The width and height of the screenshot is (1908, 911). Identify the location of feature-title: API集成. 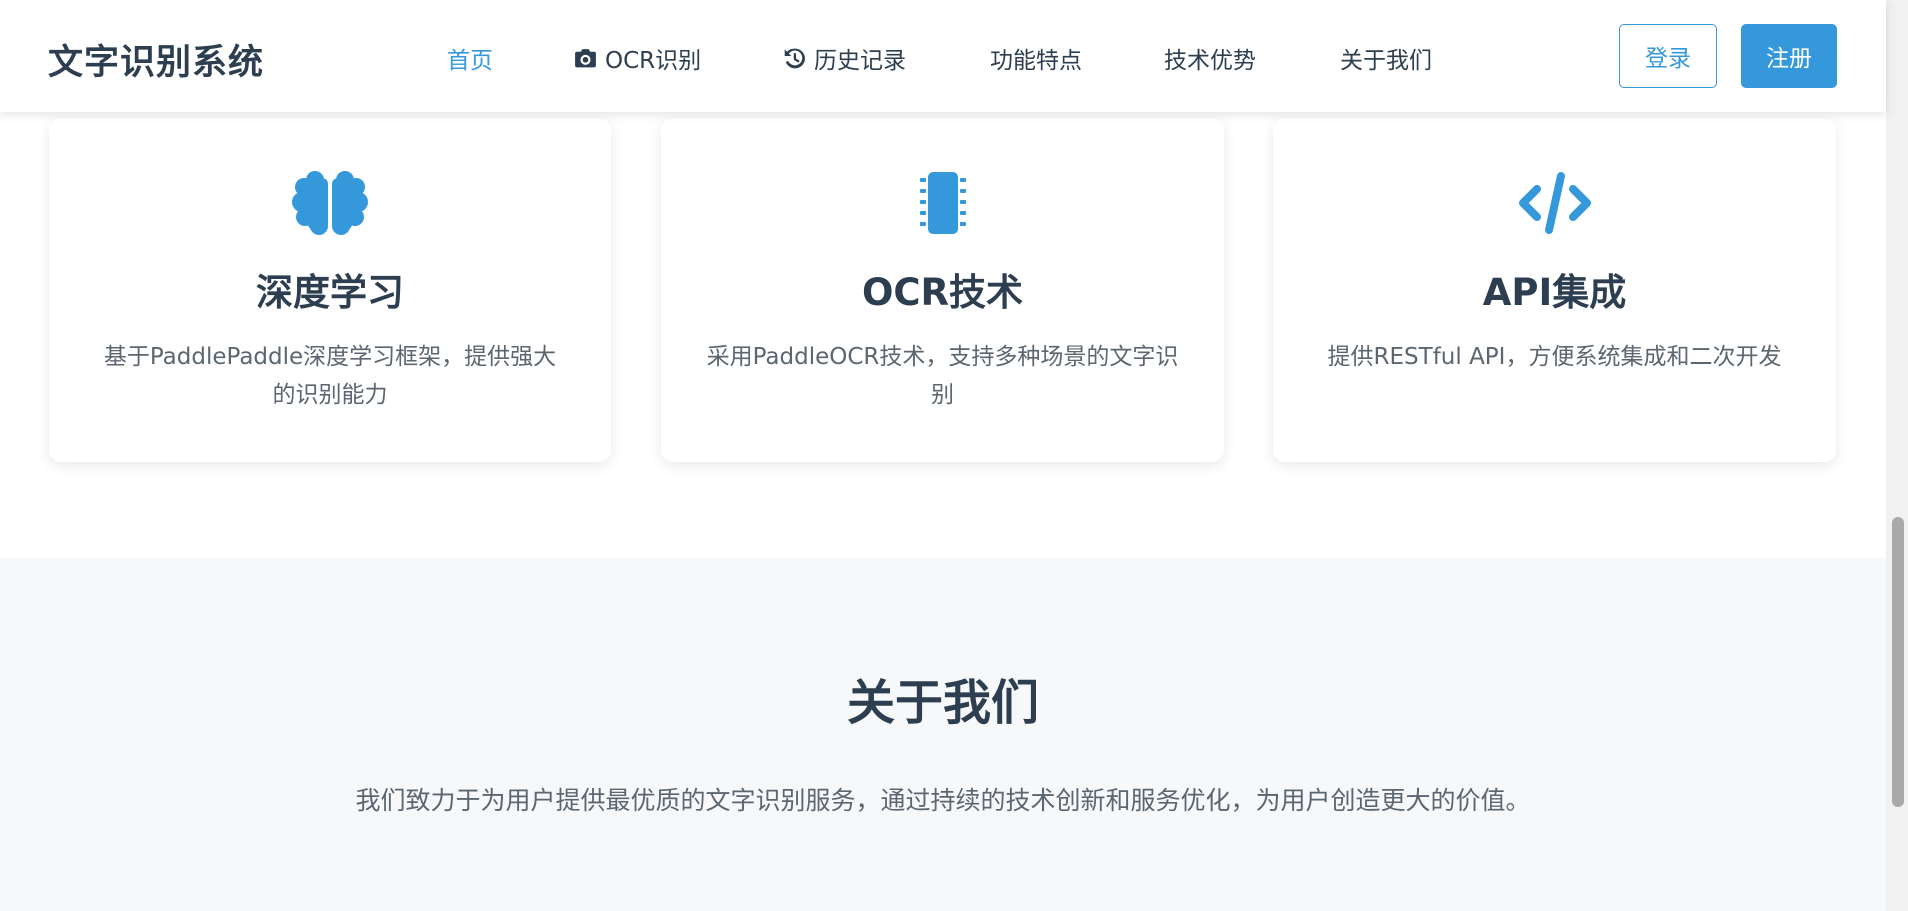
(1554, 292).